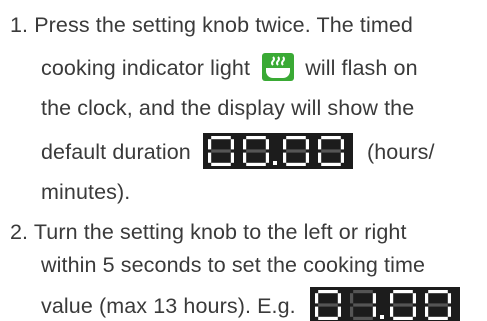 The image size is (487, 321). I want to click on step-2-line-2: within 5 seconds to set the cooking time, so click(233, 265).